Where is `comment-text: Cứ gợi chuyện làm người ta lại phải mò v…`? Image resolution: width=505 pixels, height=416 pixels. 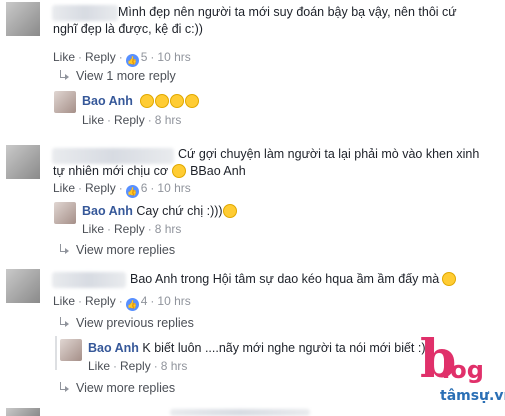 comment-text: Cứ gợi chuyện làm người ta lại phải mò v… is located at coordinates (329, 154).